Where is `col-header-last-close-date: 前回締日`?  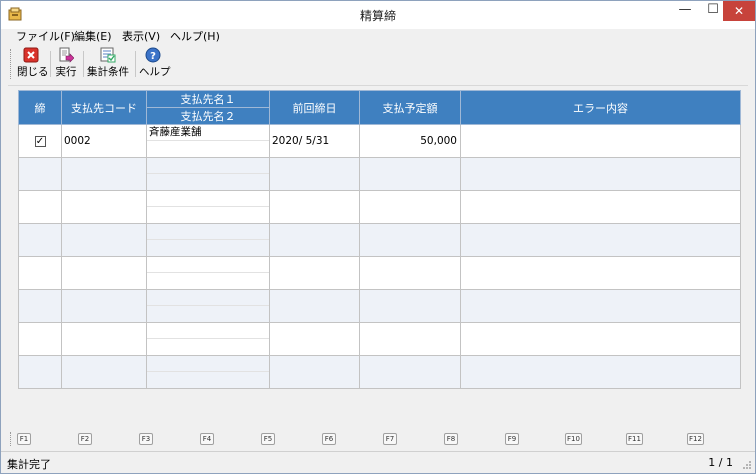
col-header-last-close-date: 前回締日 is located at coordinates (314, 107).